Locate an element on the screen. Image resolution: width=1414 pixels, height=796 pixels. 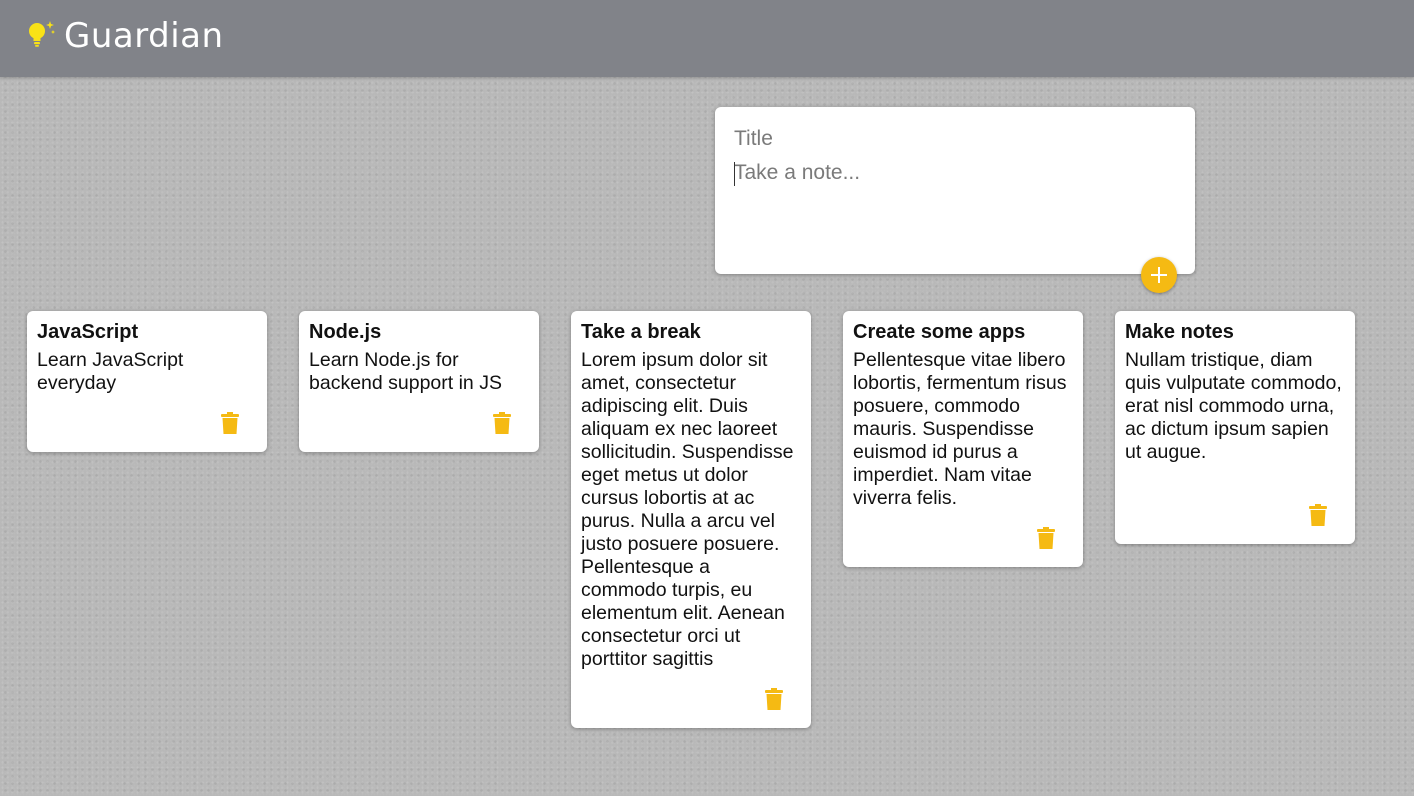
lightbulb-icon is located at coordinates (42, 34).